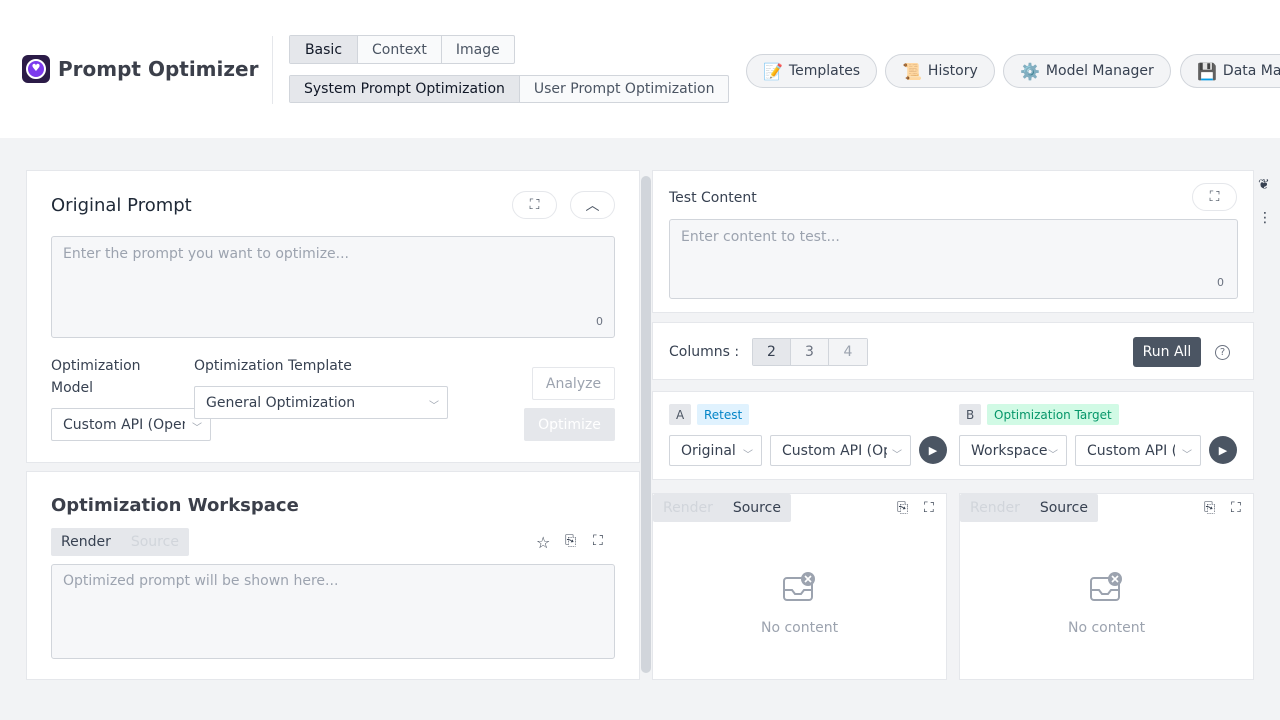 This screenshot has height=720, width=1280. I want to click on expand-button: ⛶, so click(534, 205).